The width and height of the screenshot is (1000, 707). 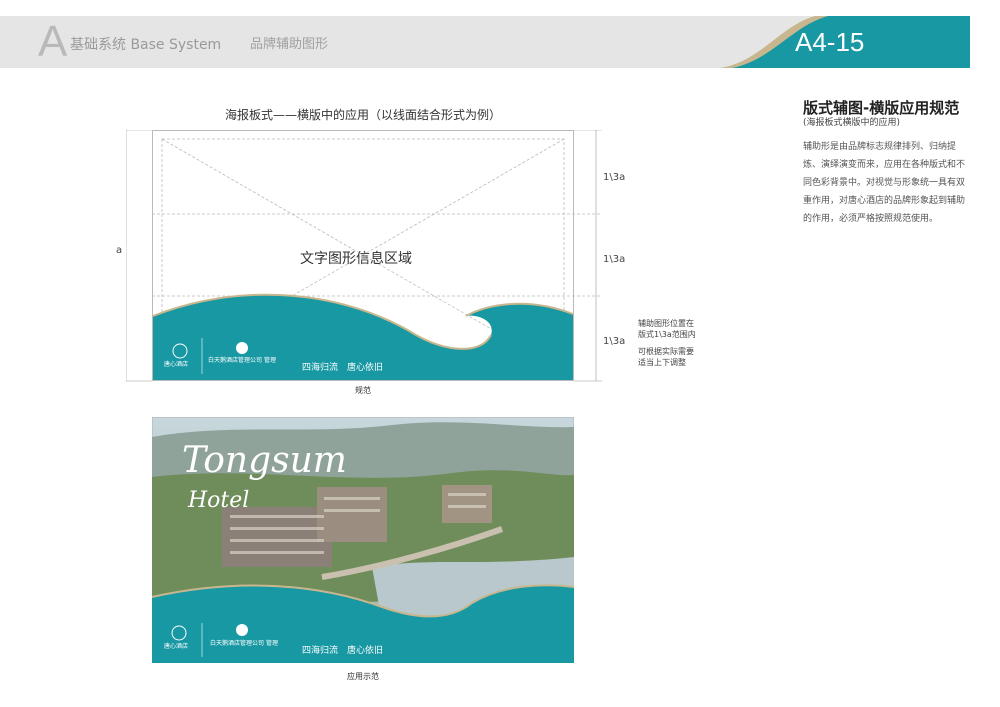 What do you see at coordinates (53, 41) in the screenshot?
I see `section-letter: A` at bounding box center [53, 41].